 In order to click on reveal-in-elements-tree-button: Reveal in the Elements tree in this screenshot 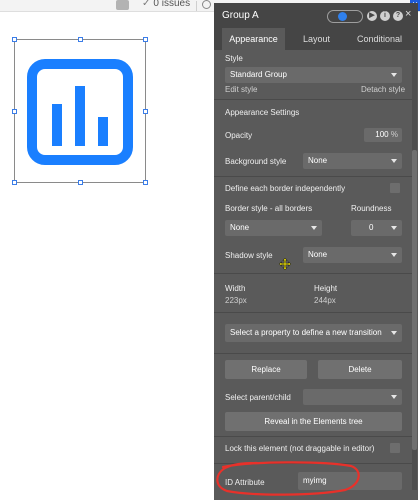, I will do `click(313, 421)`.